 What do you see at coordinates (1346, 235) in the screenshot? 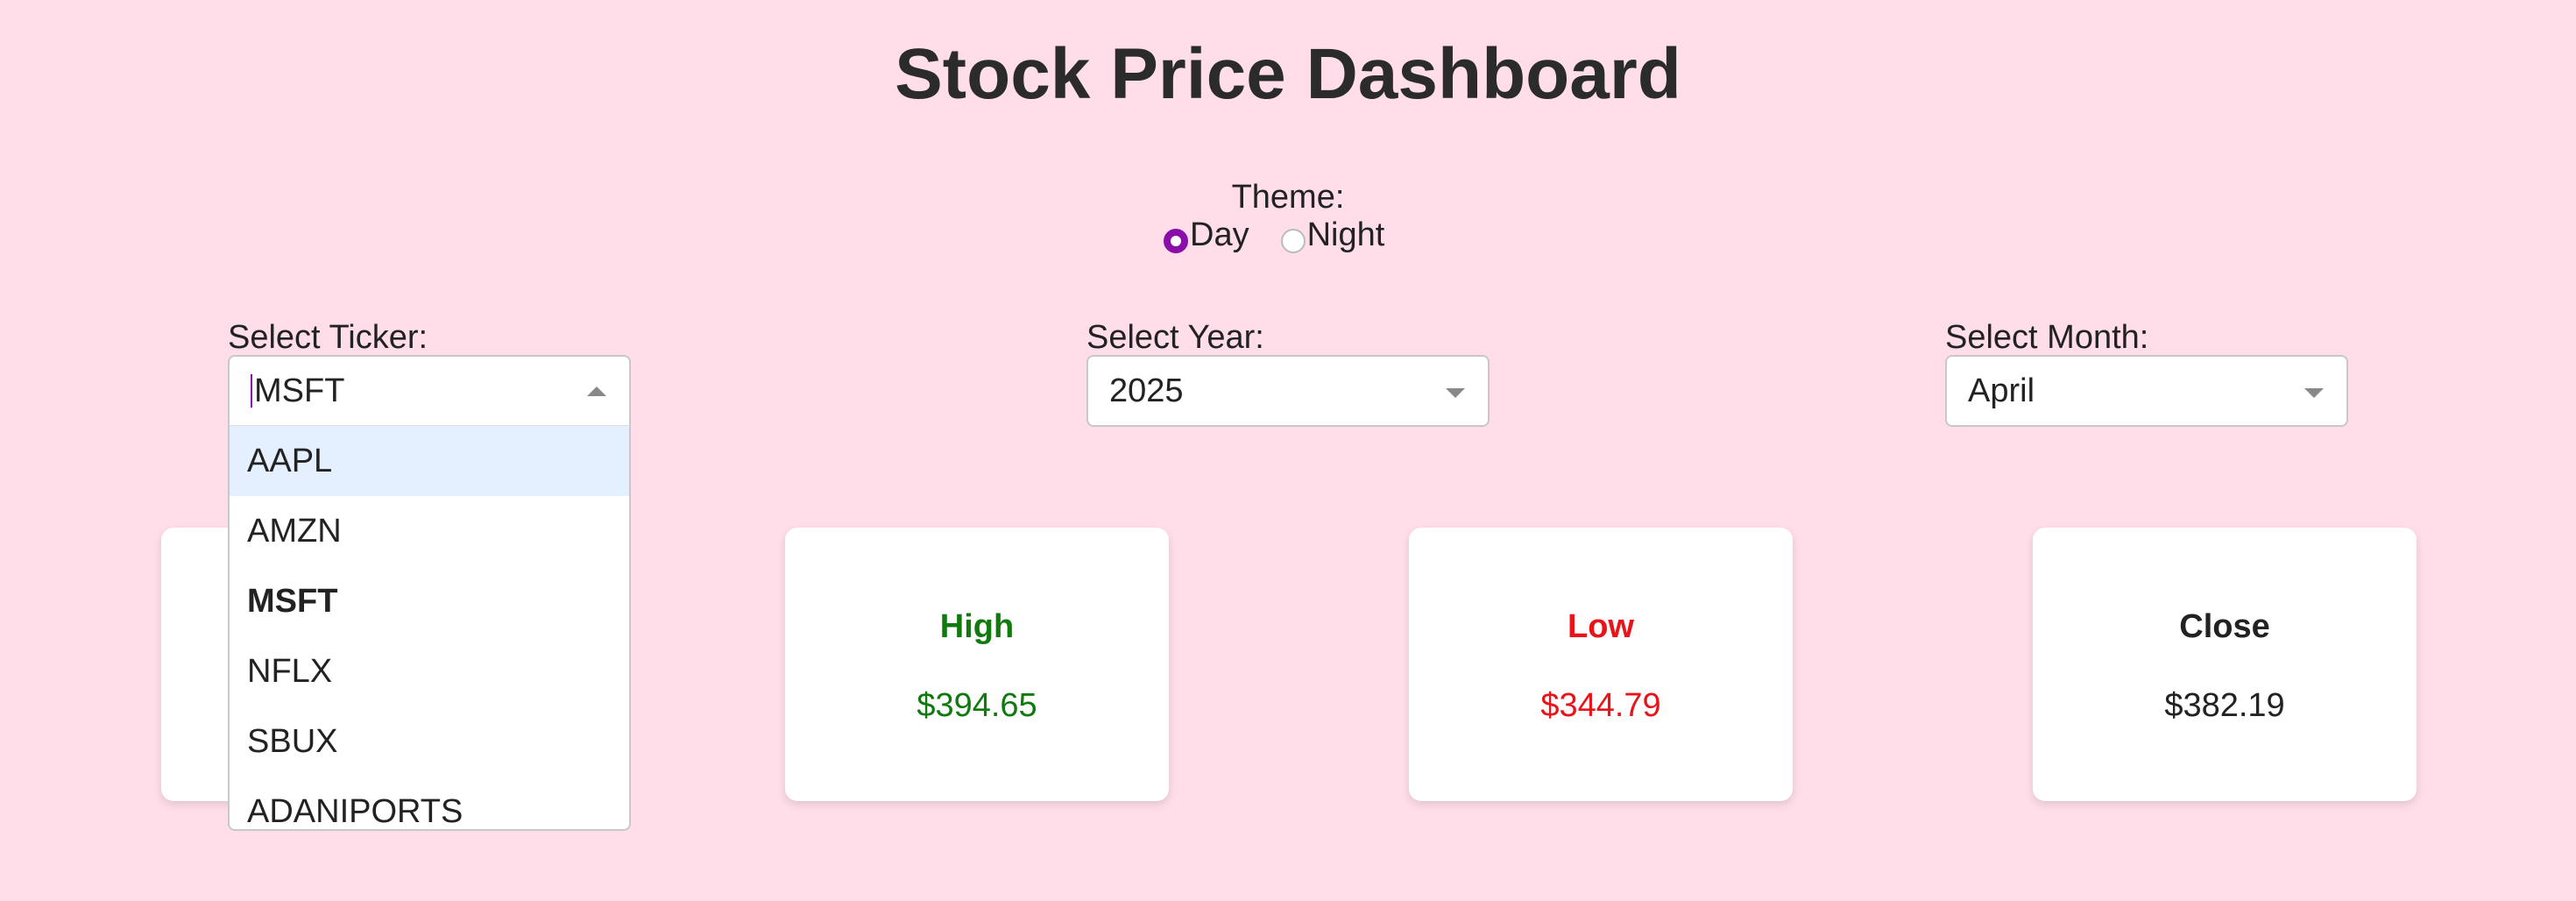
I see `theme-night-label: Night` at bounding box center [1346, 235].